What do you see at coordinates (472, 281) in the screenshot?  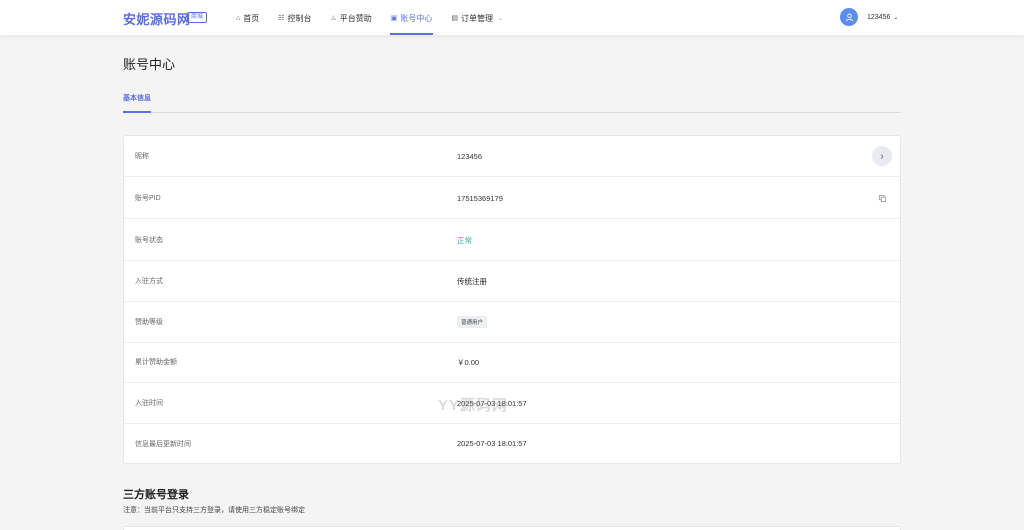 I see `join-method-value: 传统注册` at bounding box center [472, 281].